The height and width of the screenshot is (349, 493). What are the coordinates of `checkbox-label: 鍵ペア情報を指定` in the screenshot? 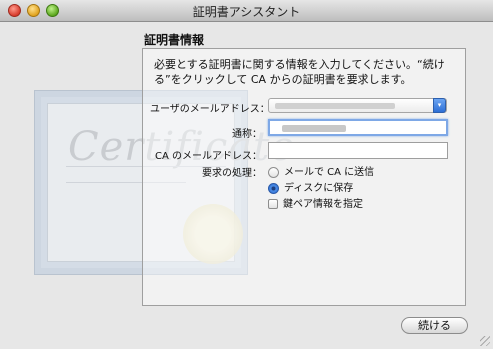 It's located at (323, 204).